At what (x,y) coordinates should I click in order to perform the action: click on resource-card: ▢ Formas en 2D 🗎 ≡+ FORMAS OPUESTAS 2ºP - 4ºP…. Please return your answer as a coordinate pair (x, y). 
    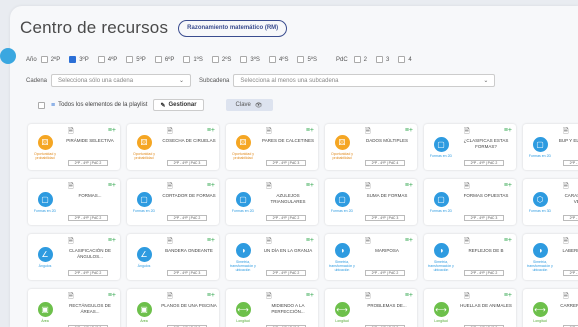
    Looking at the image, I should click on (470, 202).